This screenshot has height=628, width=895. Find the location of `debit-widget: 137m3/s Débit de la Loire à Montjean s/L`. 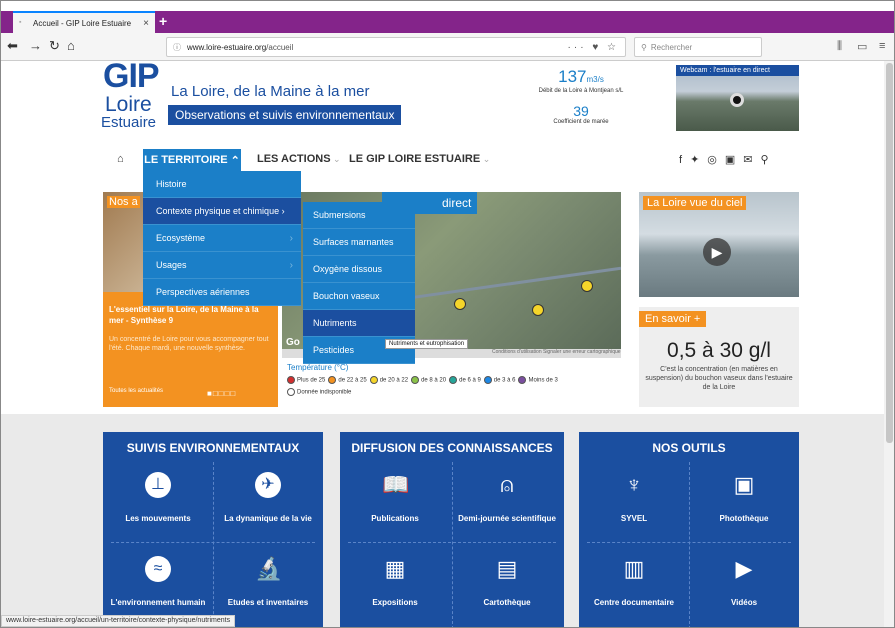

debit-widget: 137m3/s Débit de la Loire à Montjean s/L is located at coordinates (581, 80).